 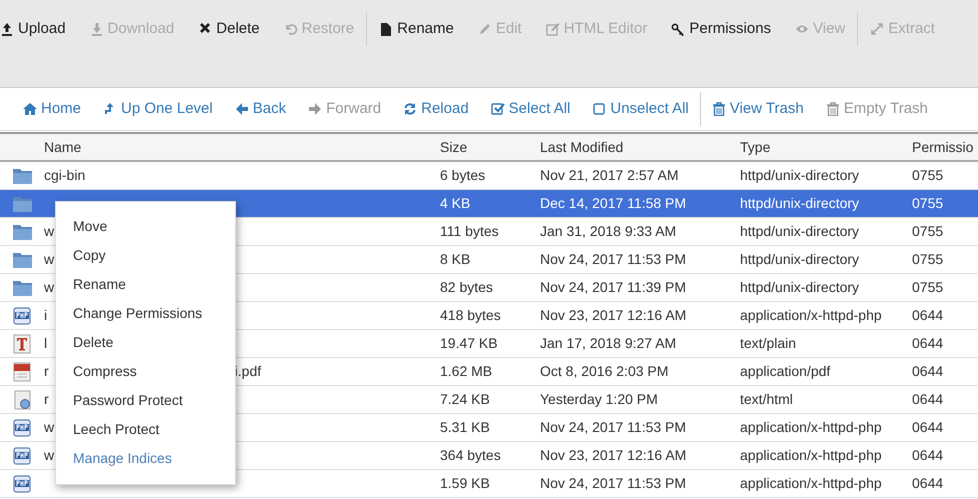 I want to click on menu-item: Compress, so click(x=99, y=370).